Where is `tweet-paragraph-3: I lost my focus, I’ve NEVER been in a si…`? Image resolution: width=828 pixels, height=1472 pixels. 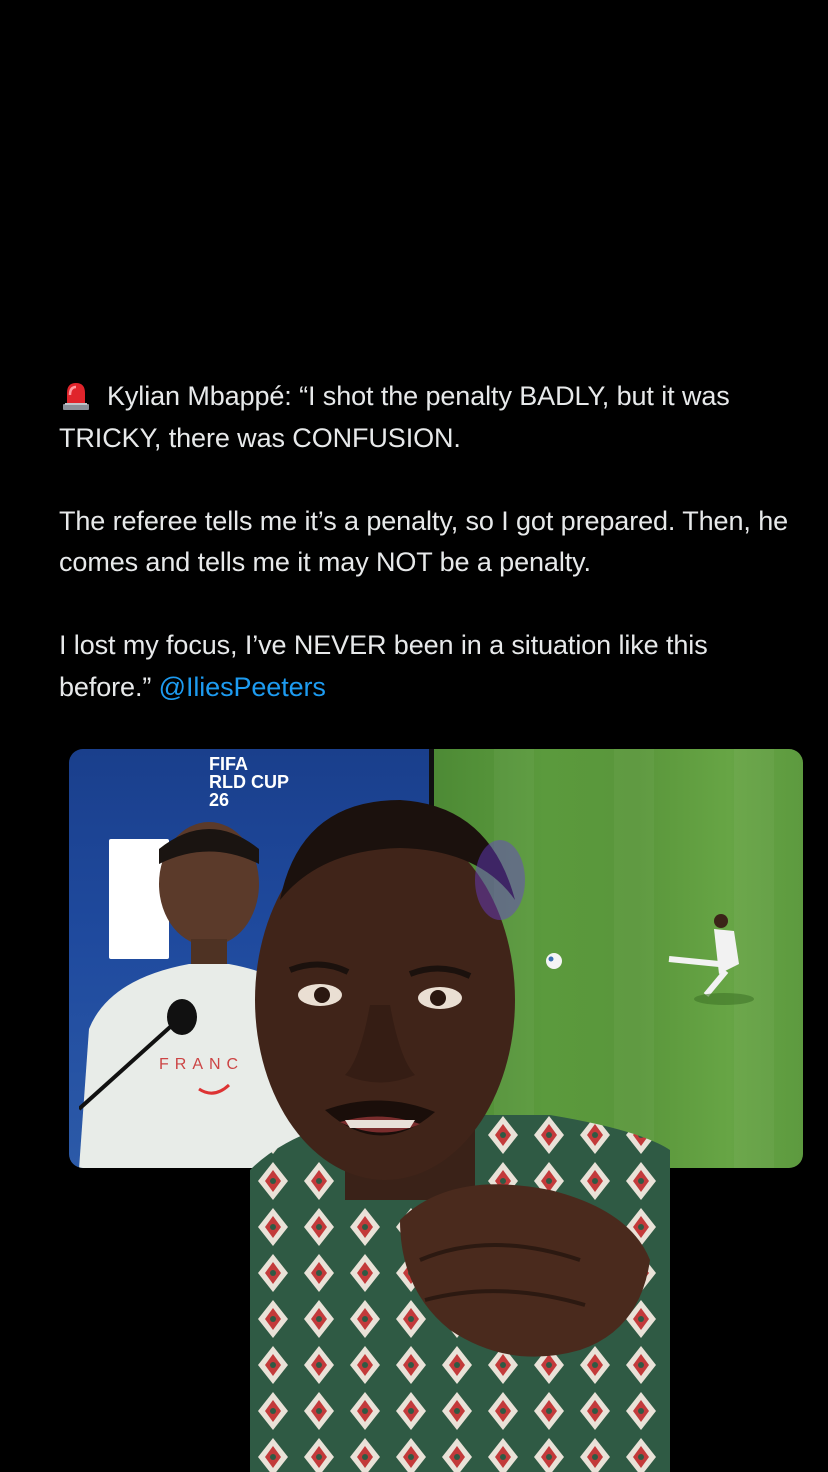
tweet-paragraph-3: I lost my focus, I’ve NEVER been in a si… is located at coordinates (429, 666).